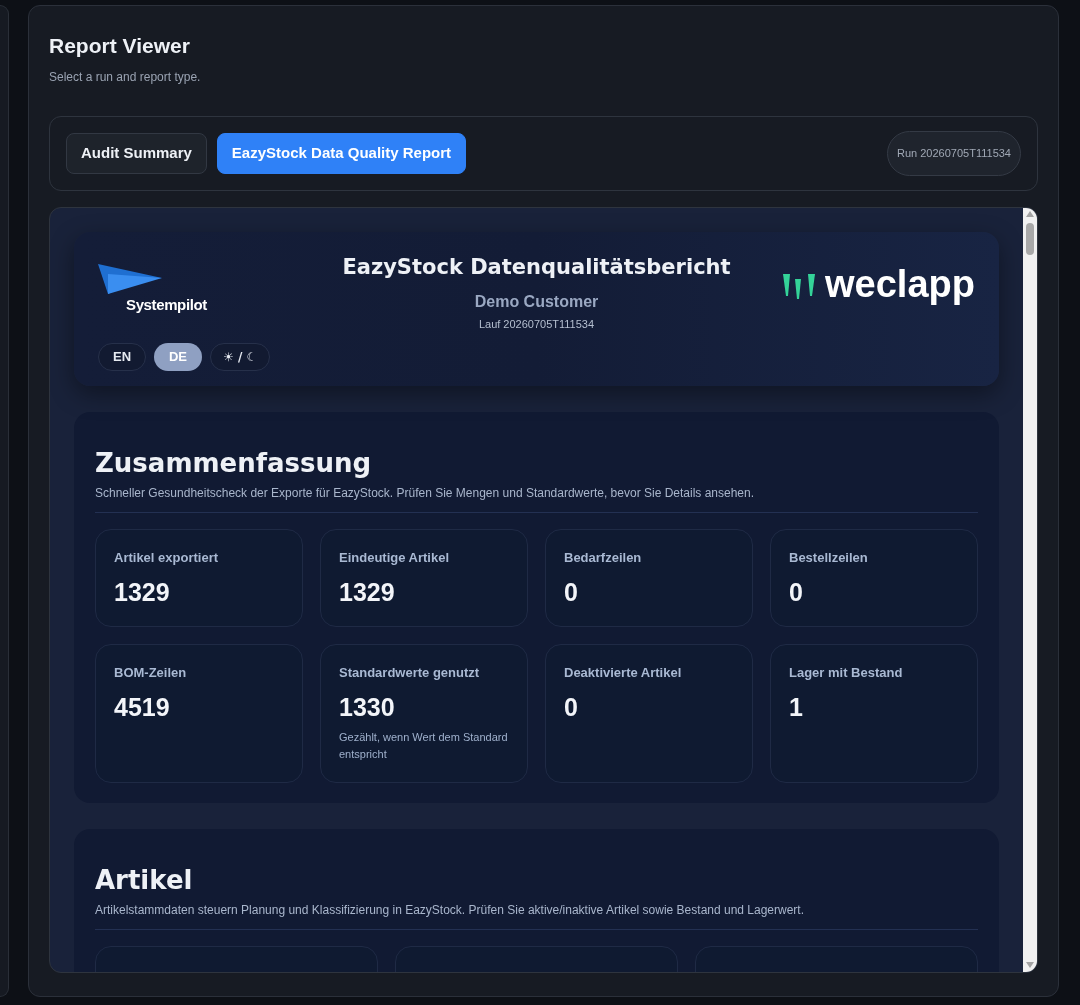  Describe the element at coordinates (367, 707) in the screenshot. I see `stat-value: 1330` at that location.